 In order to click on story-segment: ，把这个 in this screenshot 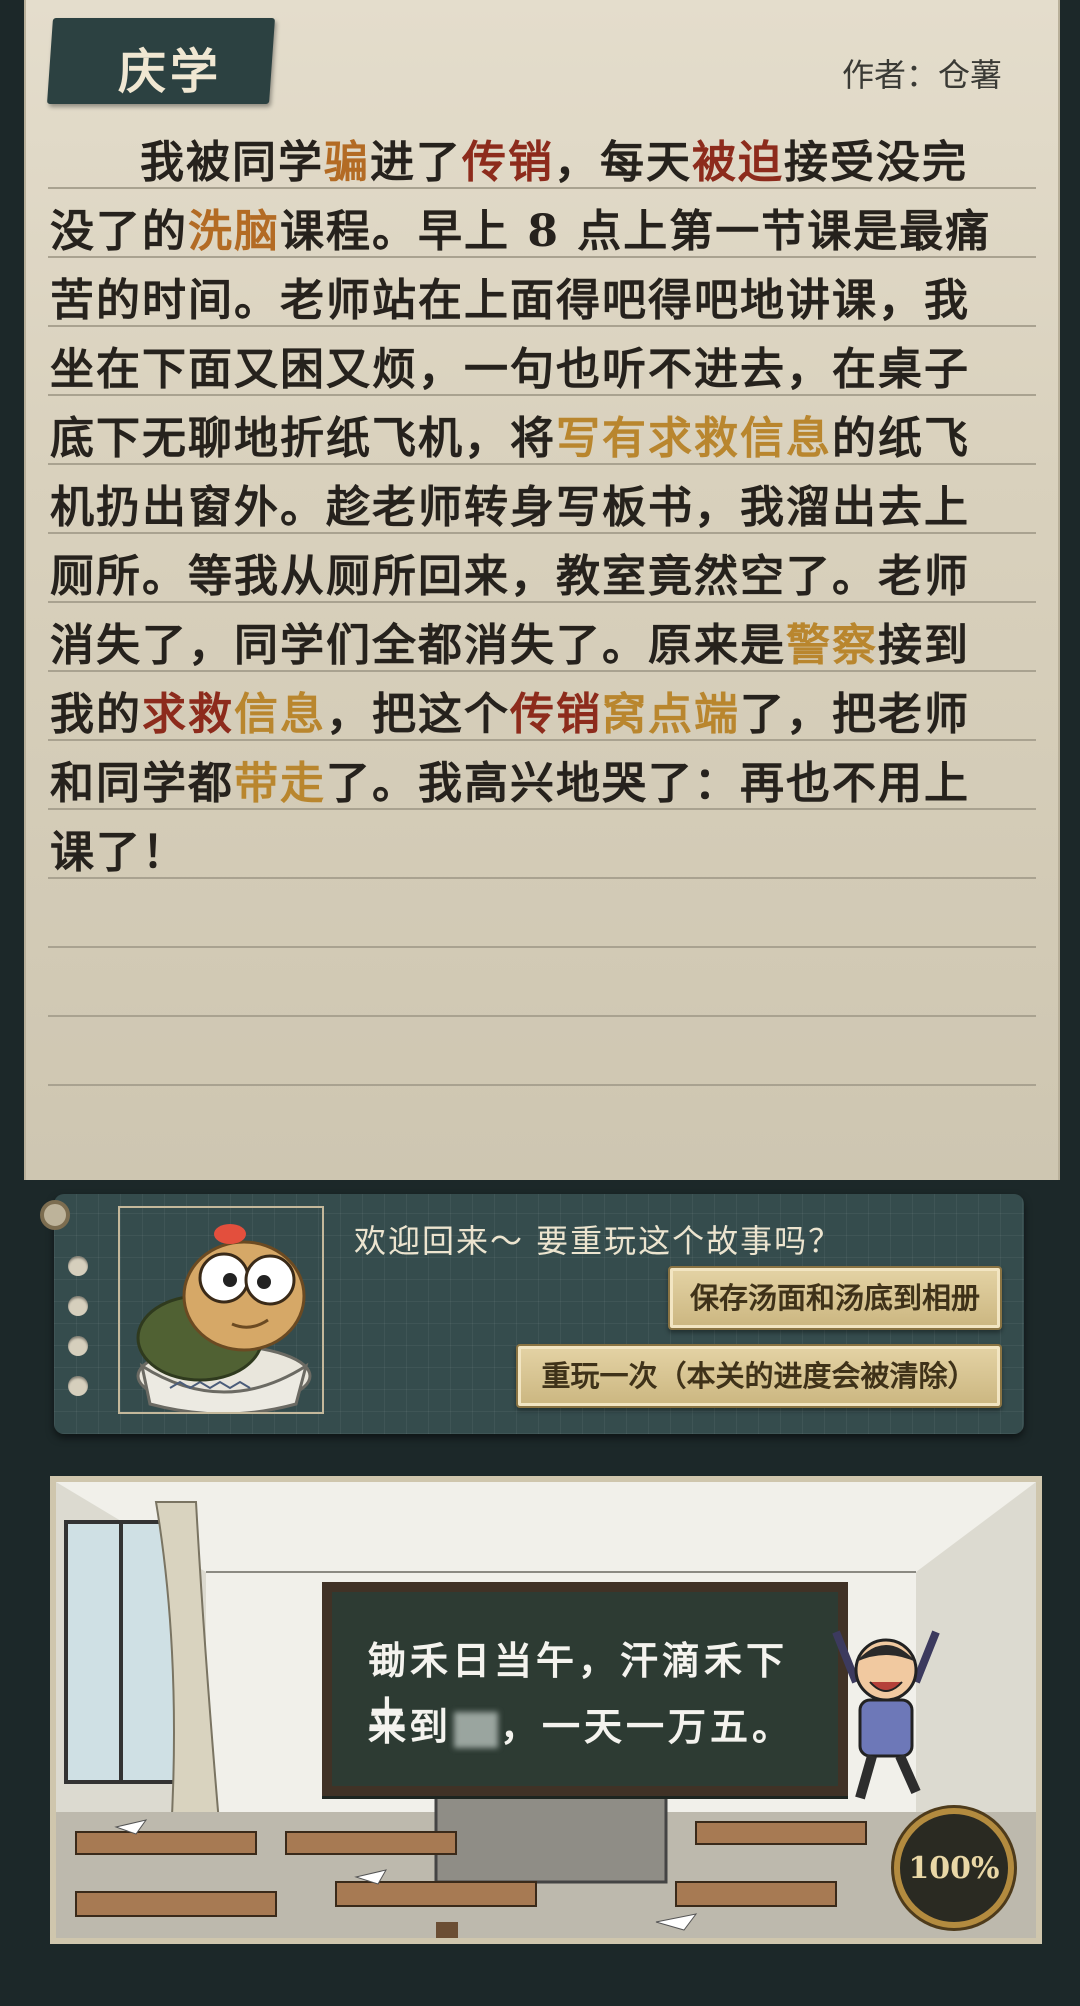, I will do `click(418, 714)`.